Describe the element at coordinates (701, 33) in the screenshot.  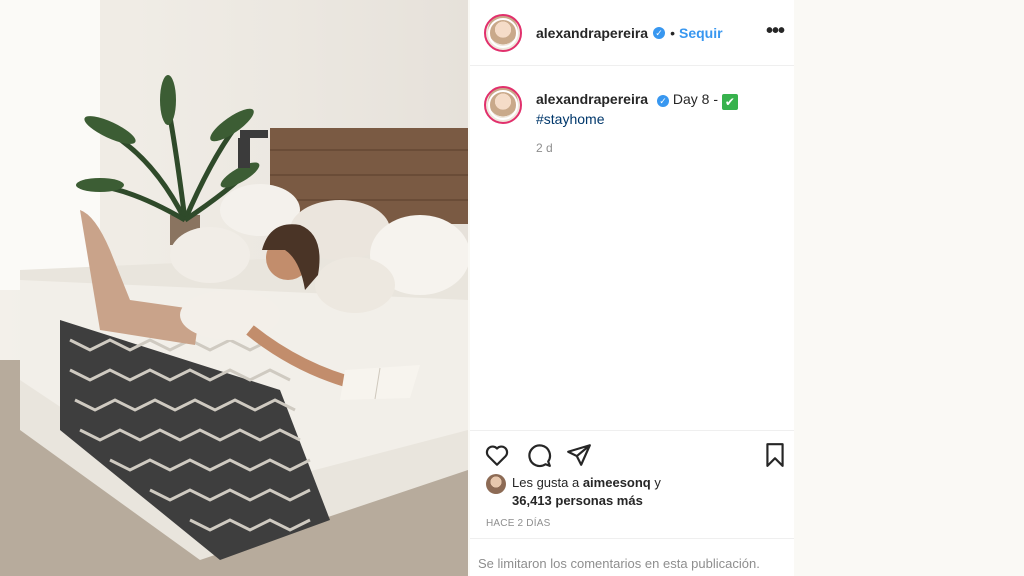
I see `follow-button: Sequir` at that location.